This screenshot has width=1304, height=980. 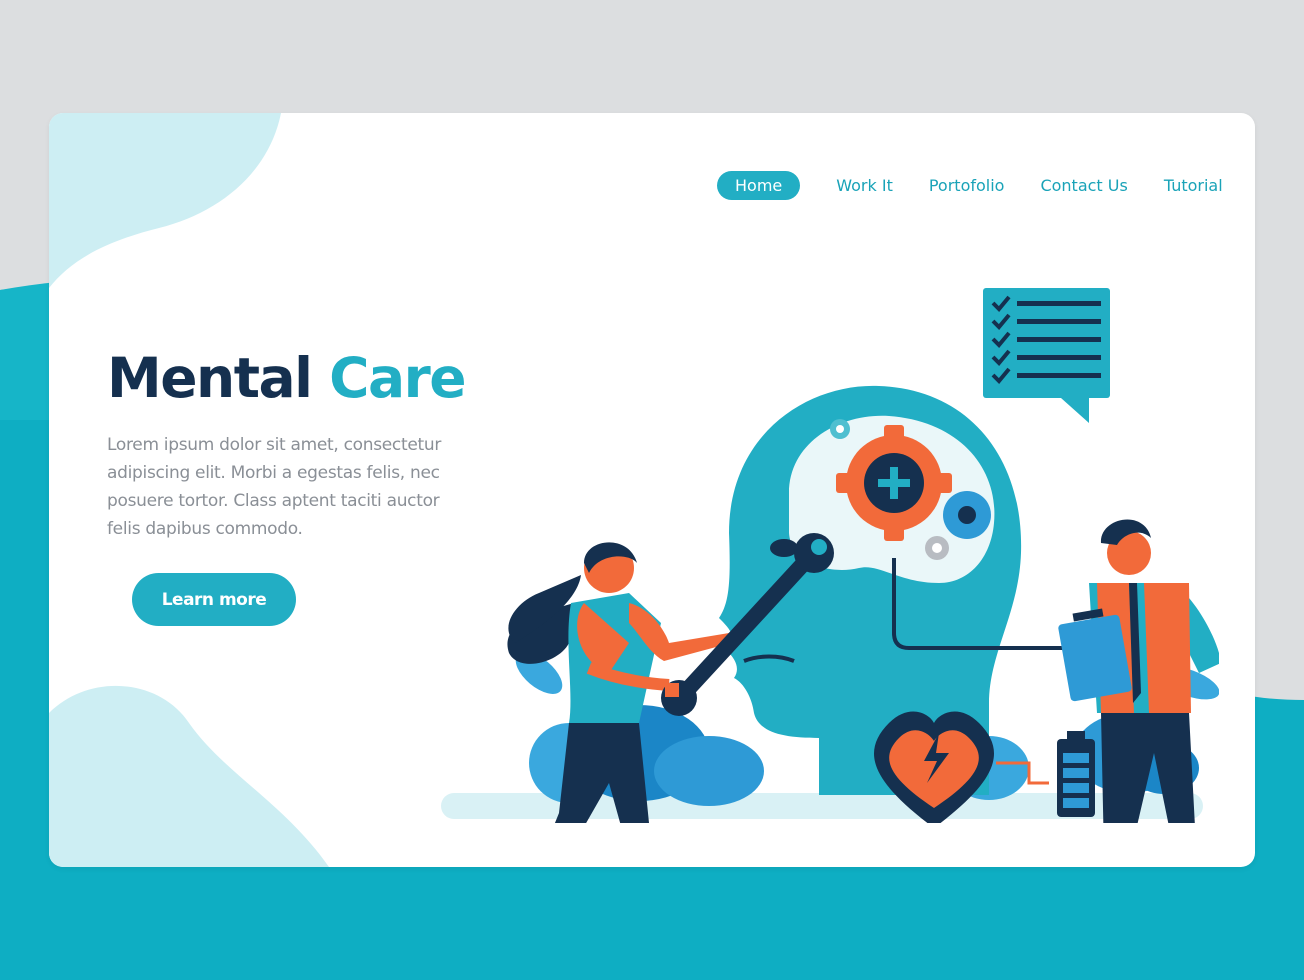 I want to click on tiny-gear-icon, so click(x=937, y=548).